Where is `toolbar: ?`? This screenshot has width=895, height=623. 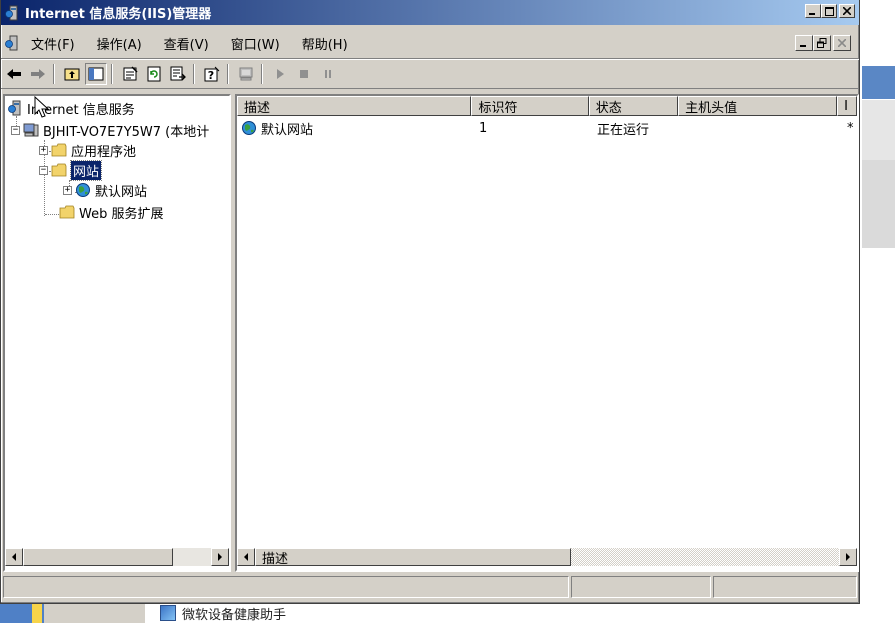
toolbar: ? is located at coordinates (430, 74).